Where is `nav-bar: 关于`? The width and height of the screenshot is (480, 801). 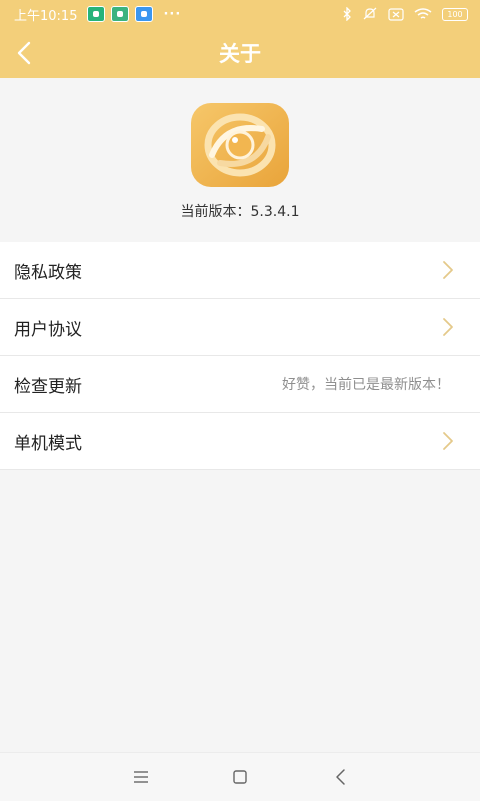
nav-bar: 关于 is located at coordinates (240, 53).